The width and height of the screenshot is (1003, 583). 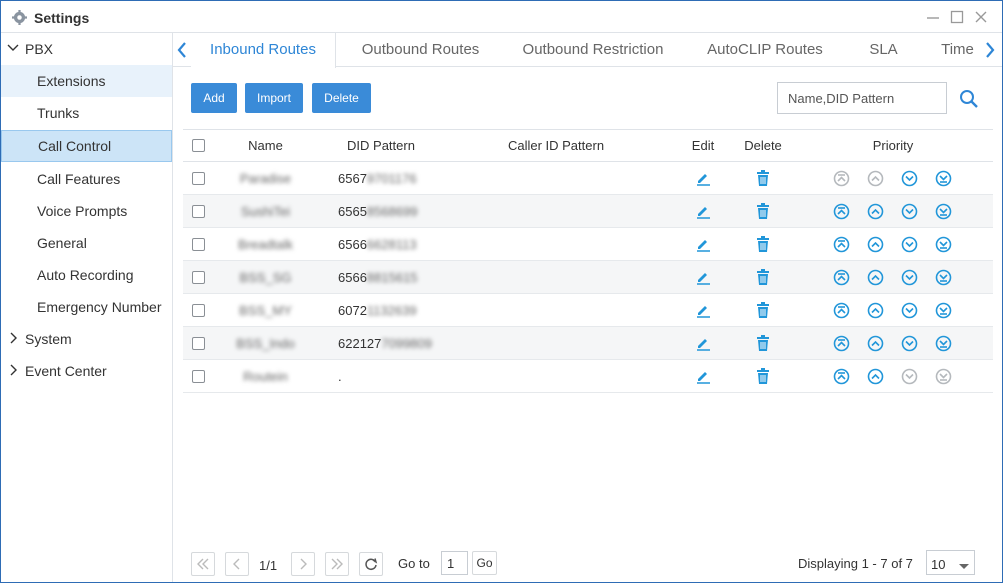 What do you see at coordinates (263, 50) in the screenshot?
I see `tab-inbound-routes: Inbound Routes` at bounding box center [263, 50].